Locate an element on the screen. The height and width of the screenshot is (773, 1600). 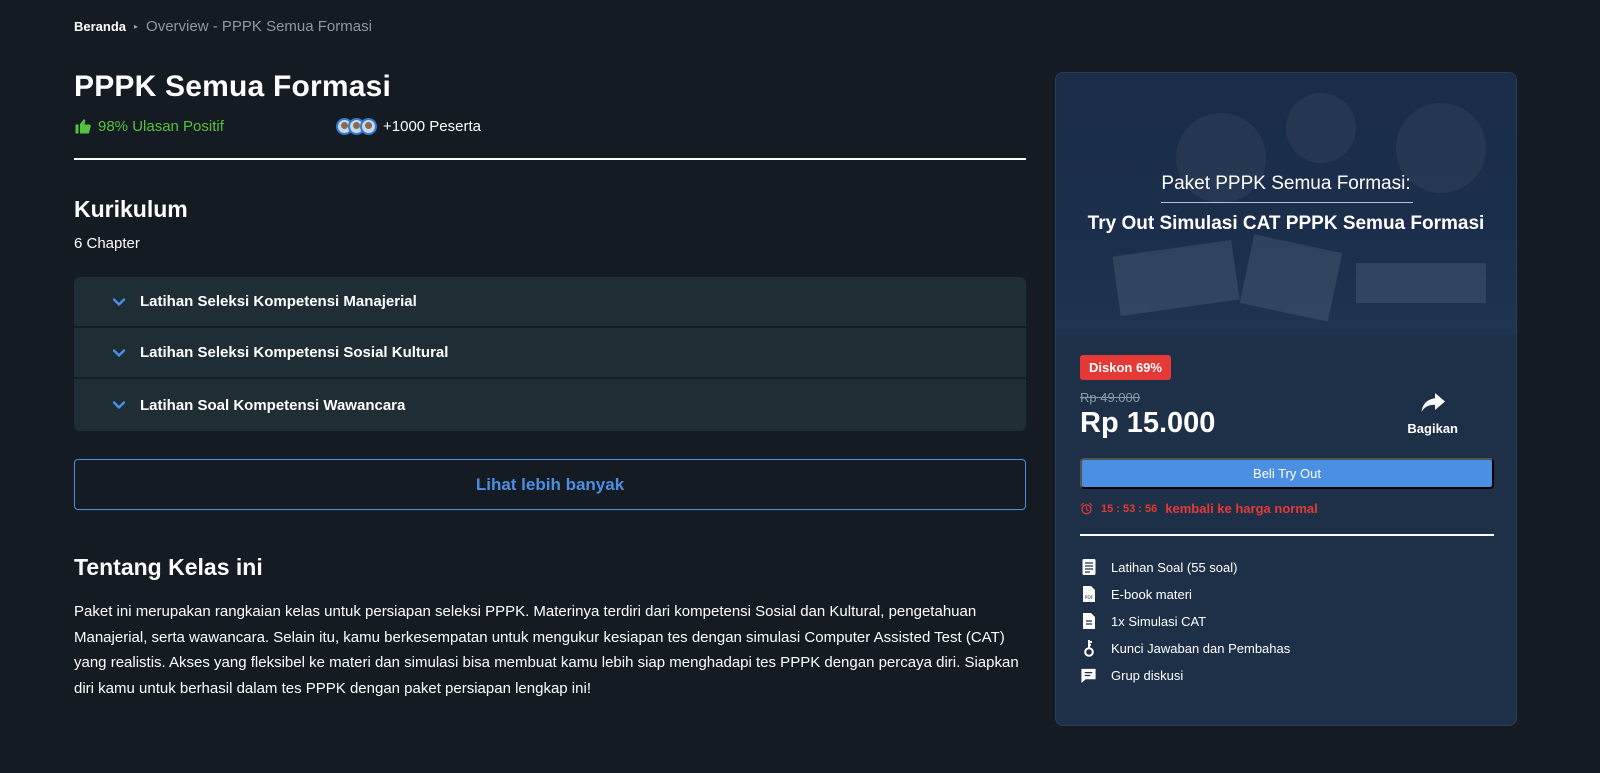
timer-value: 15 : 53 : 56 is located at coordinates (1129, 508).